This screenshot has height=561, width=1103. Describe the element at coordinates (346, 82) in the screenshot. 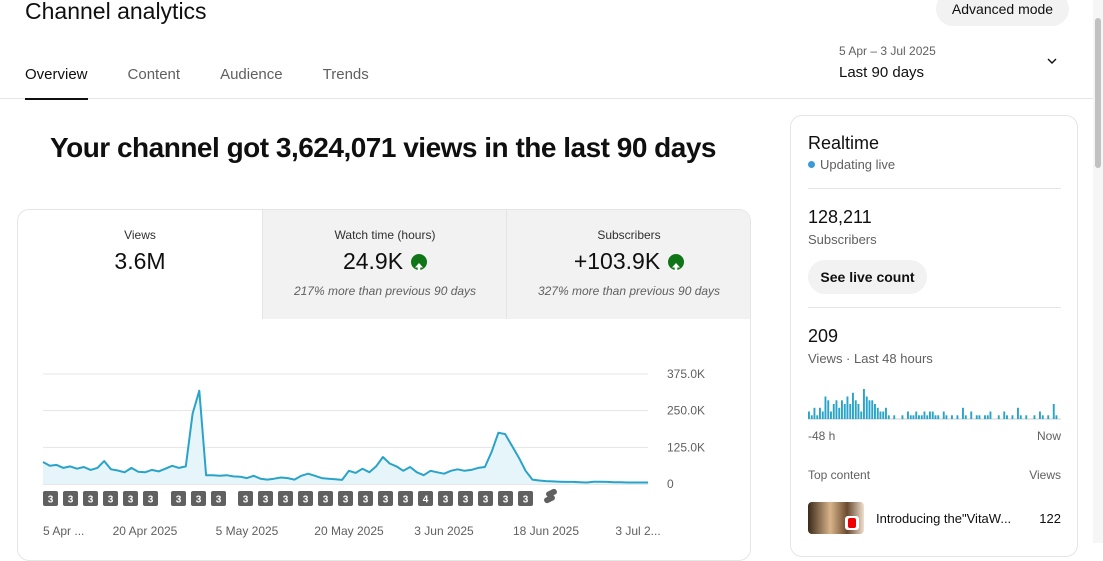

I see `tab-trends: Trends` at that location.